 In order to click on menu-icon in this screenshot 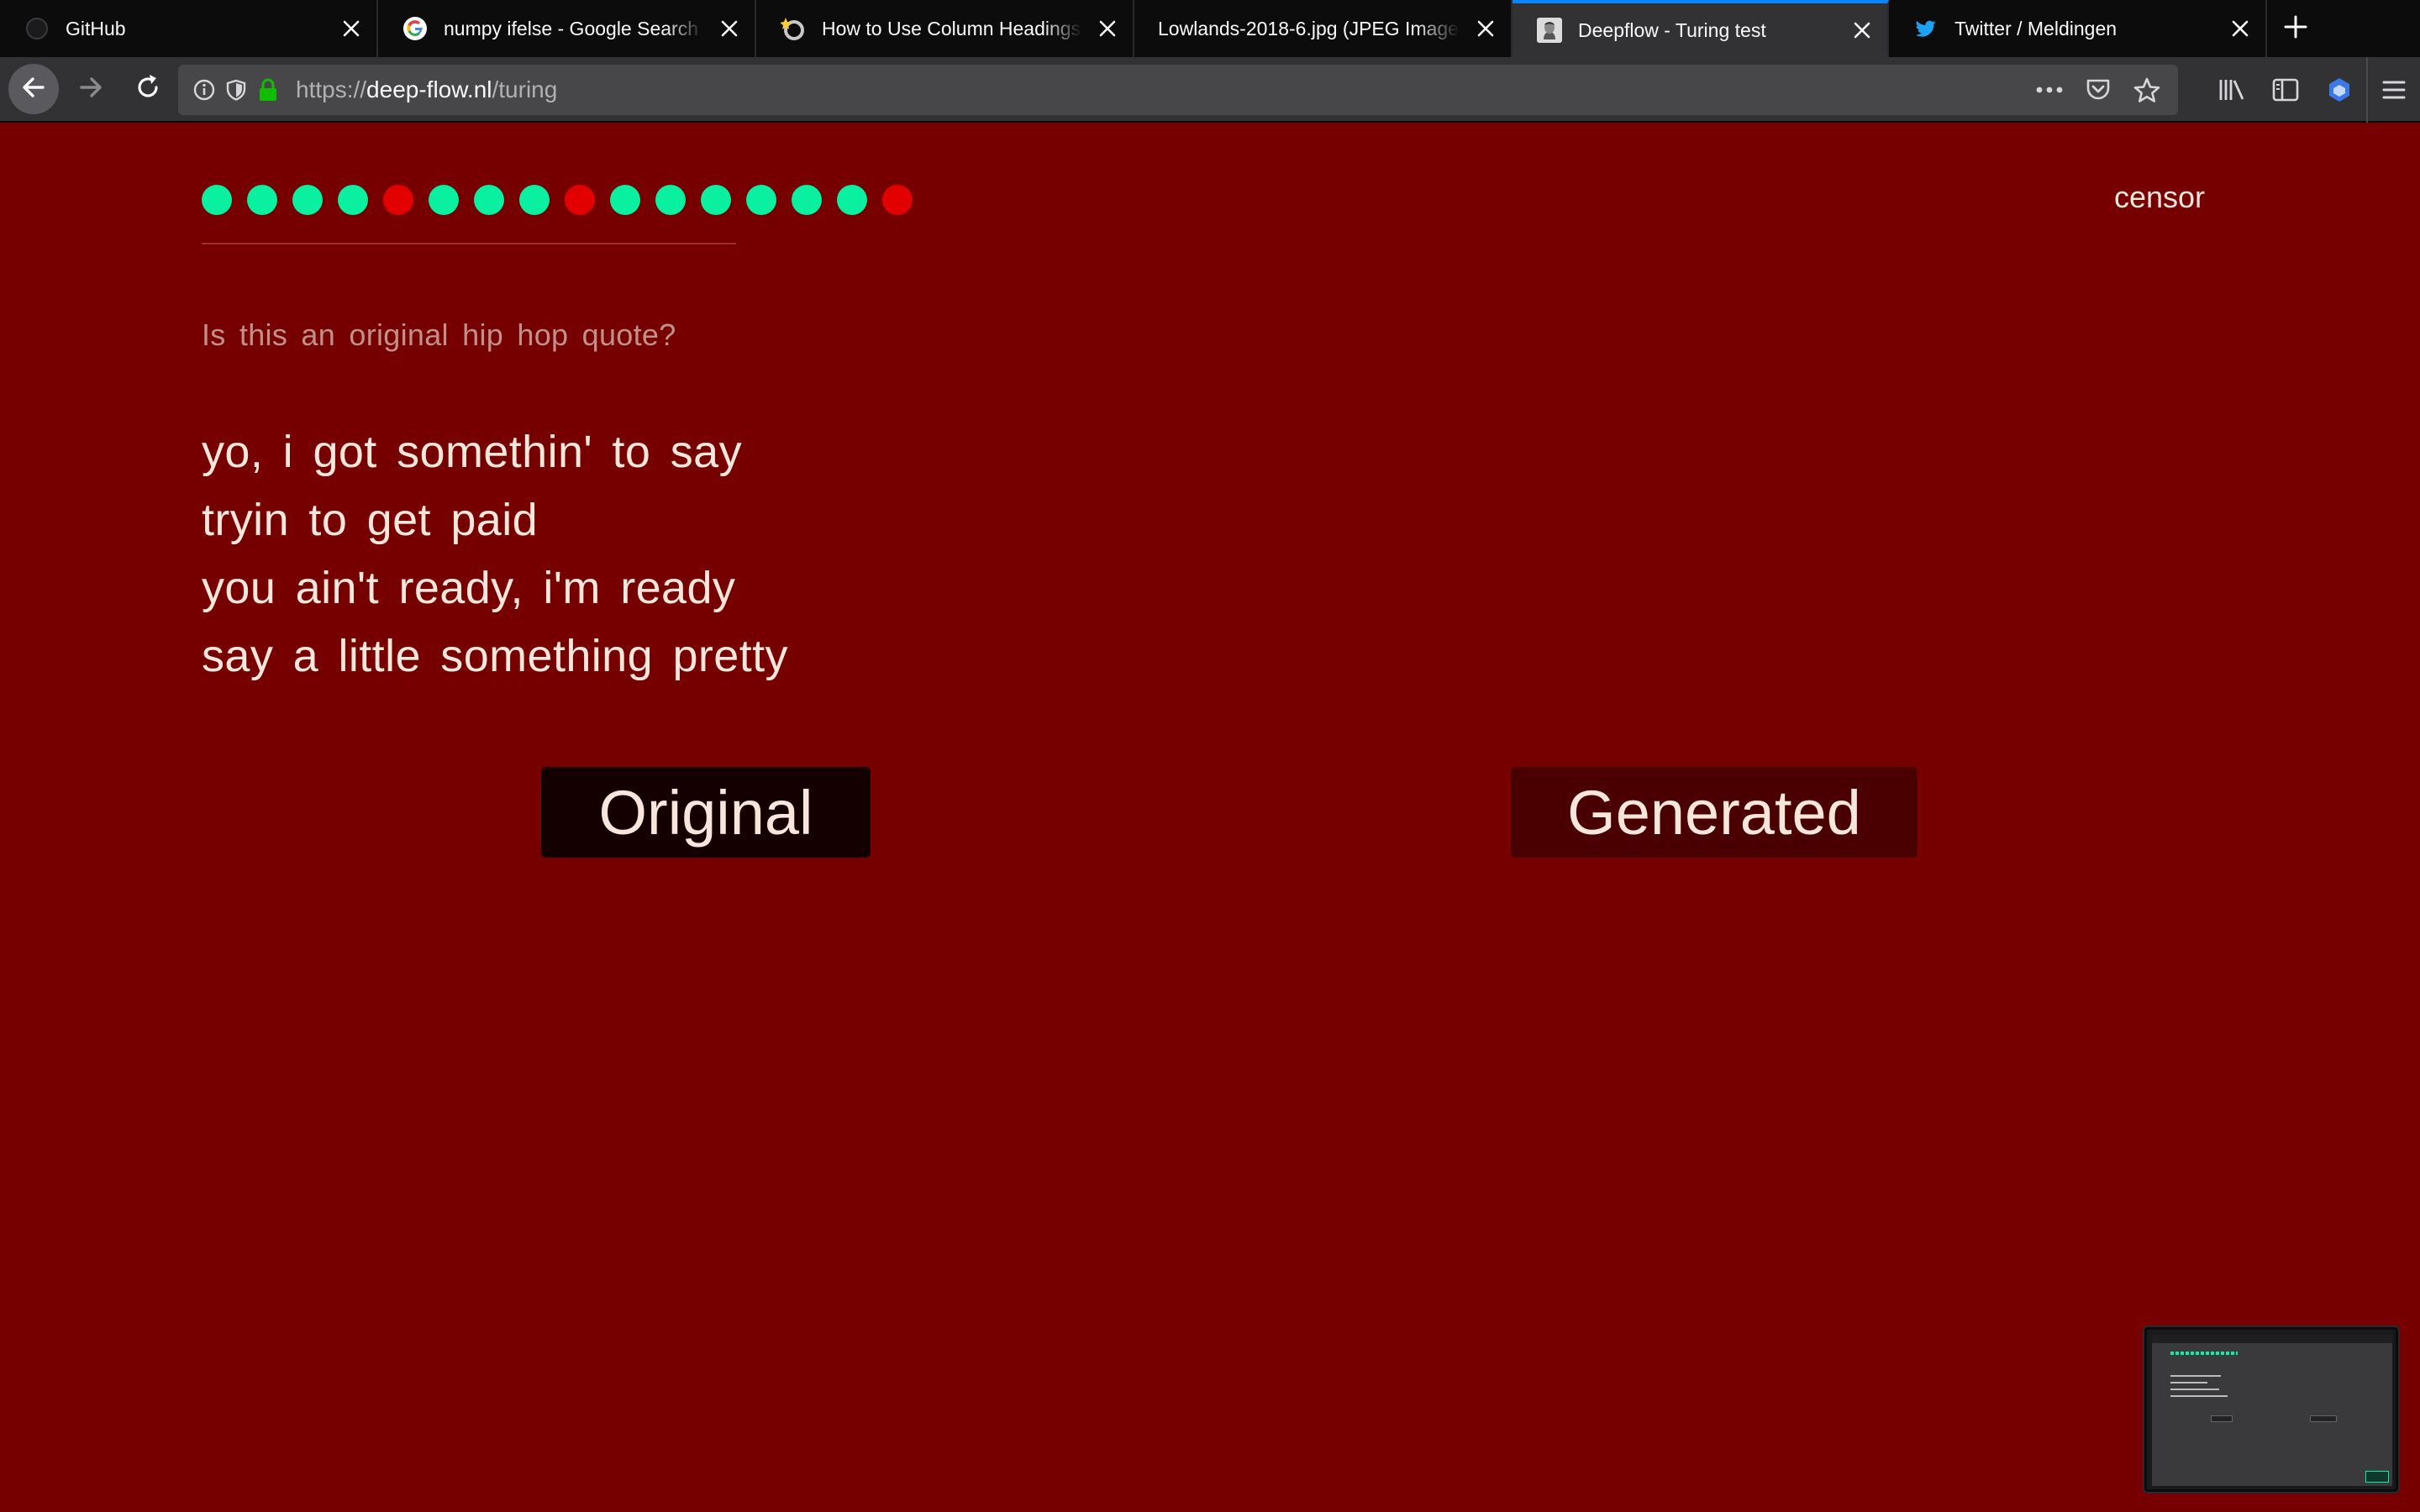, I will do `click(2393, 90)`.